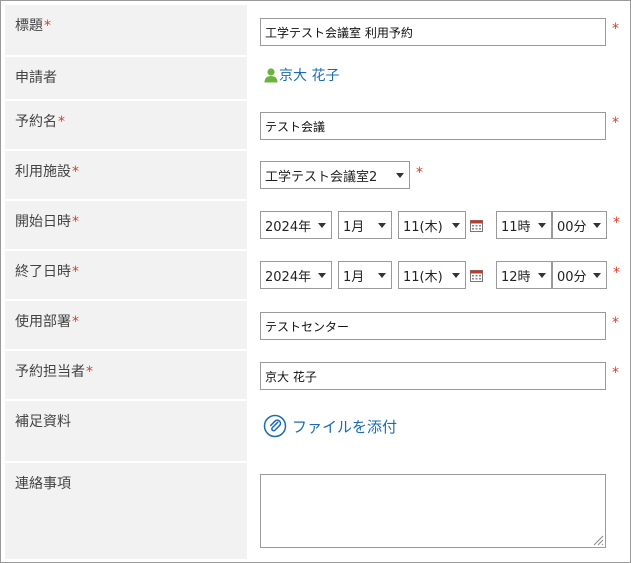  What do you see at coordinates (516, 227) in the screenshot?
I see `start-hour-value: 11時` at bounding box center [516, 227].